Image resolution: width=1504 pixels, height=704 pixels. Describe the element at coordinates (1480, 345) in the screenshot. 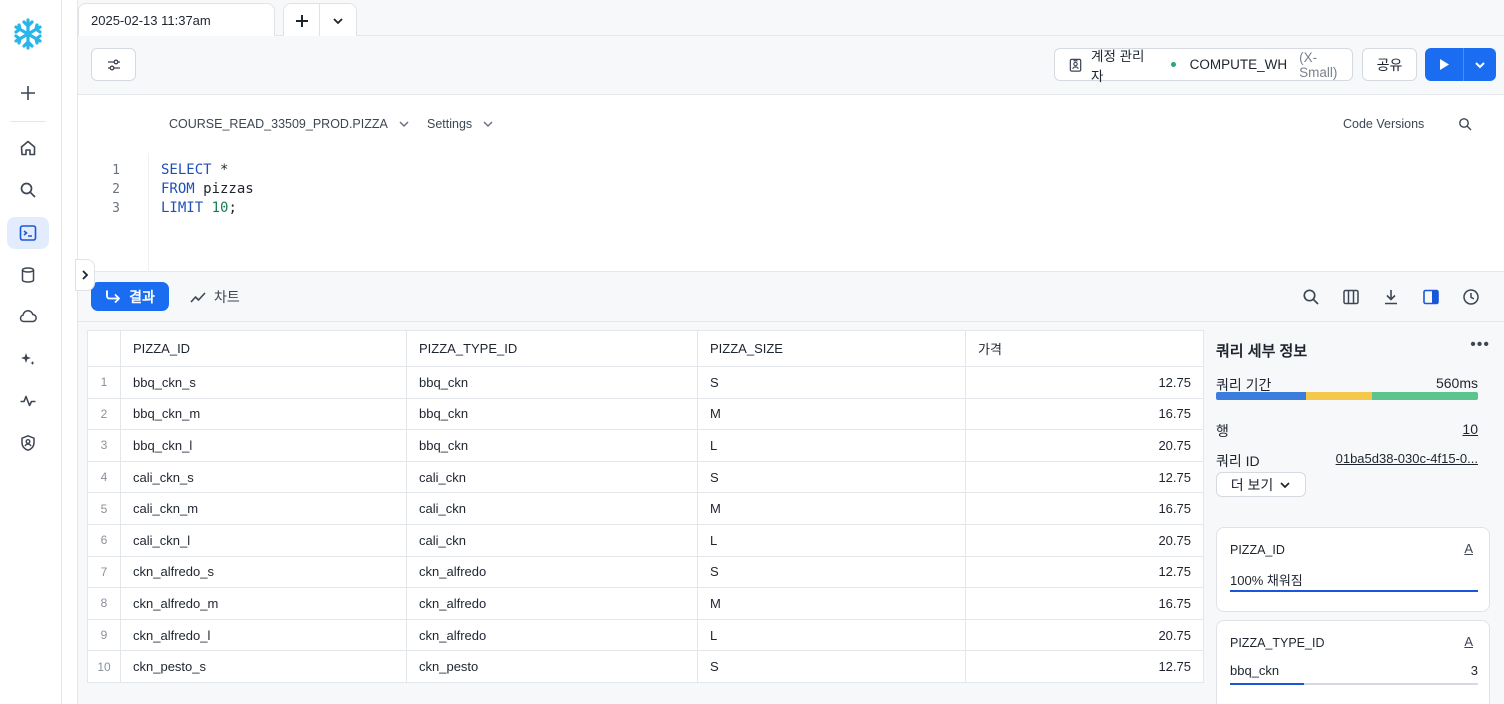

I see `more-options-icon: •••` at that location.